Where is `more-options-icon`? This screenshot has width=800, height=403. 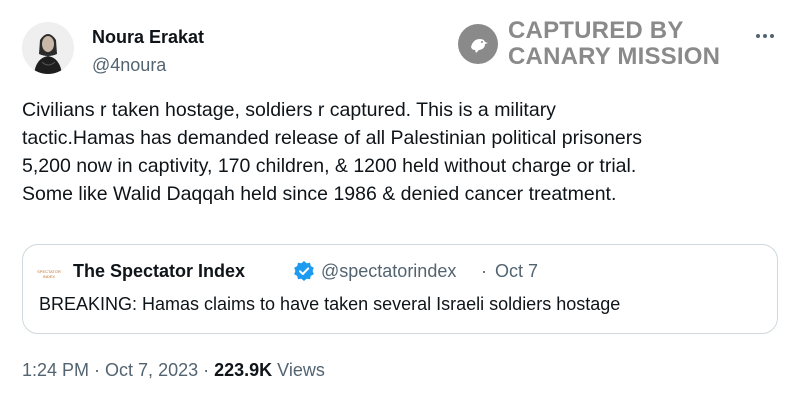
more-options-icon is located at coordinates (765, 36).